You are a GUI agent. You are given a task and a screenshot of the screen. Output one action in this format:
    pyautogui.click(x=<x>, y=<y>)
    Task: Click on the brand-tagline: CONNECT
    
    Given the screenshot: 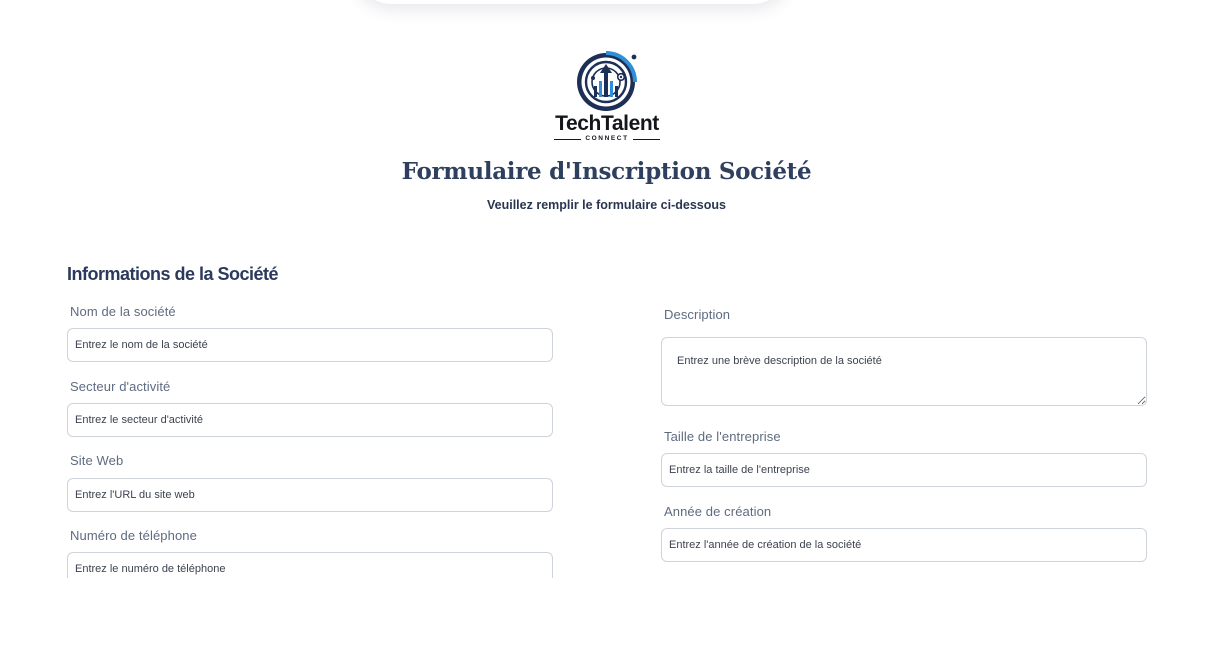 What is the action you would take?
    pyautogui.click(x=607, y=138)
    